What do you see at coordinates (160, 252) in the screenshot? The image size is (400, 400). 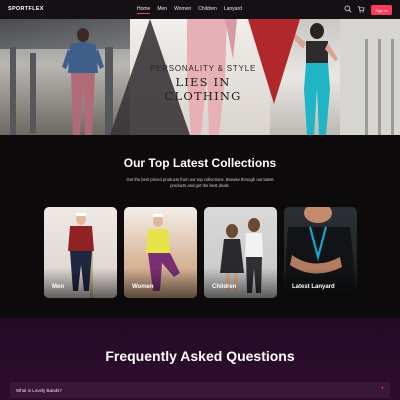 I see `collection-card-women: Women` at bounding box center [160, 252].